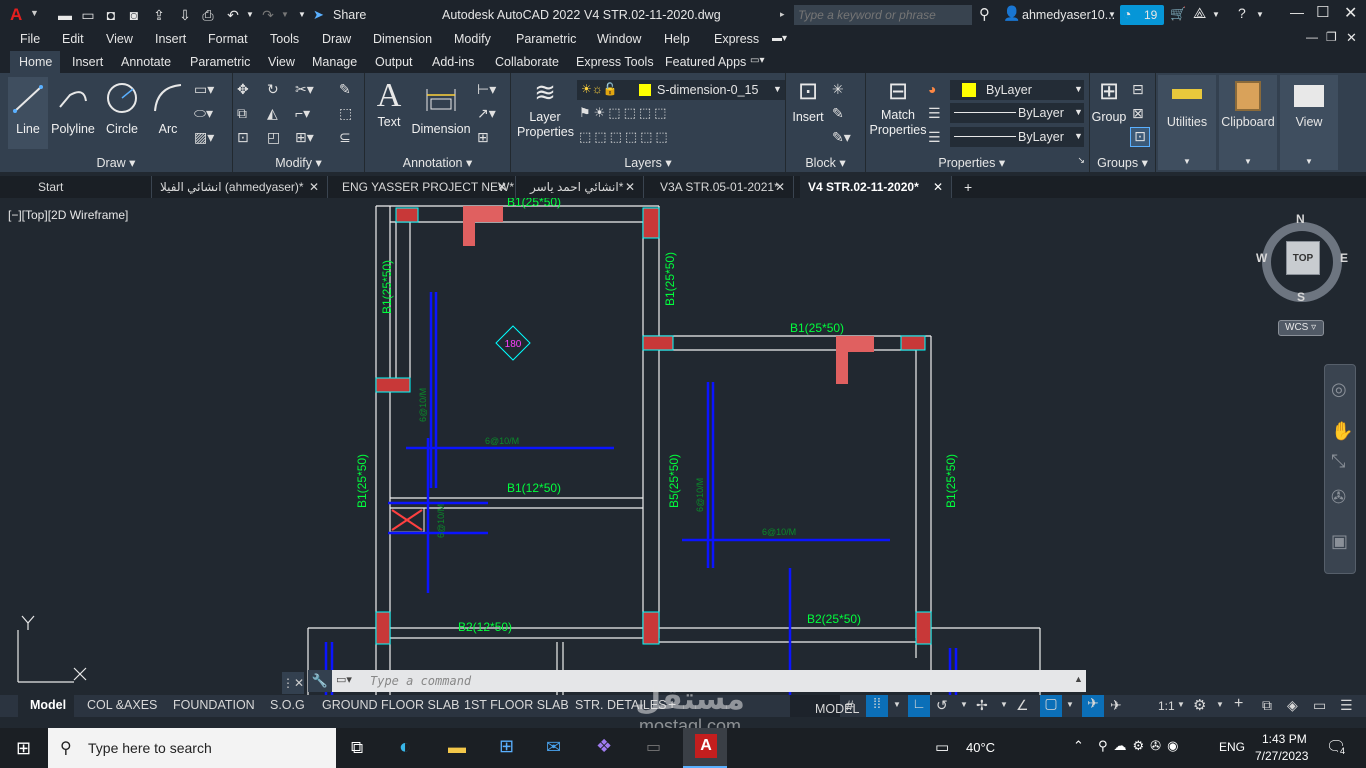 The width and height of the screenshot is (1366, 768). I want to click on unknown-app-icon: ▭, so click(653, 747).